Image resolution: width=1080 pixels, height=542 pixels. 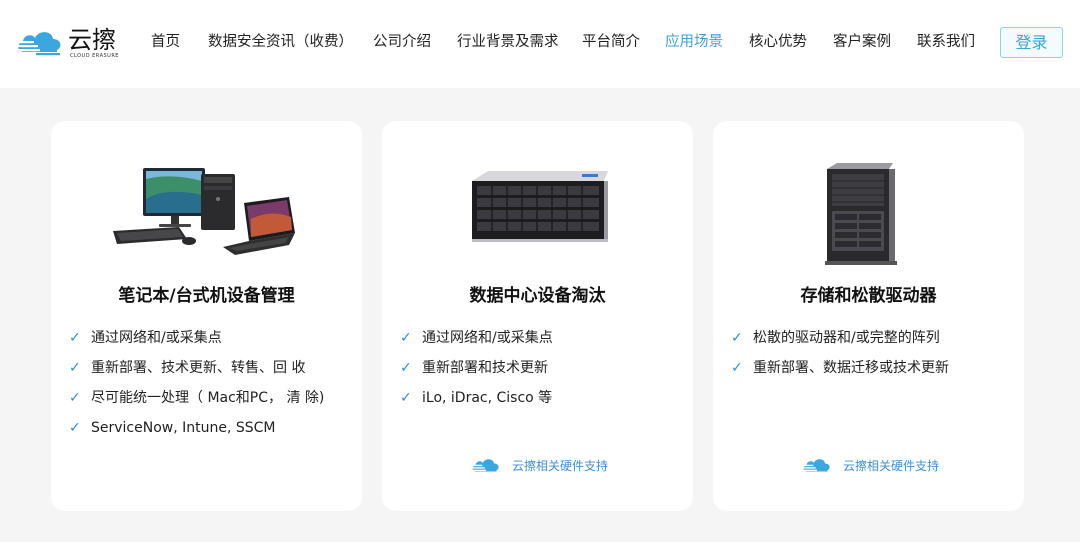 What do you see at coordinates (508, 42) in the screenshot?
I see `nav-industry-background: 行业背景及需求` at bounding box center [508, 42].